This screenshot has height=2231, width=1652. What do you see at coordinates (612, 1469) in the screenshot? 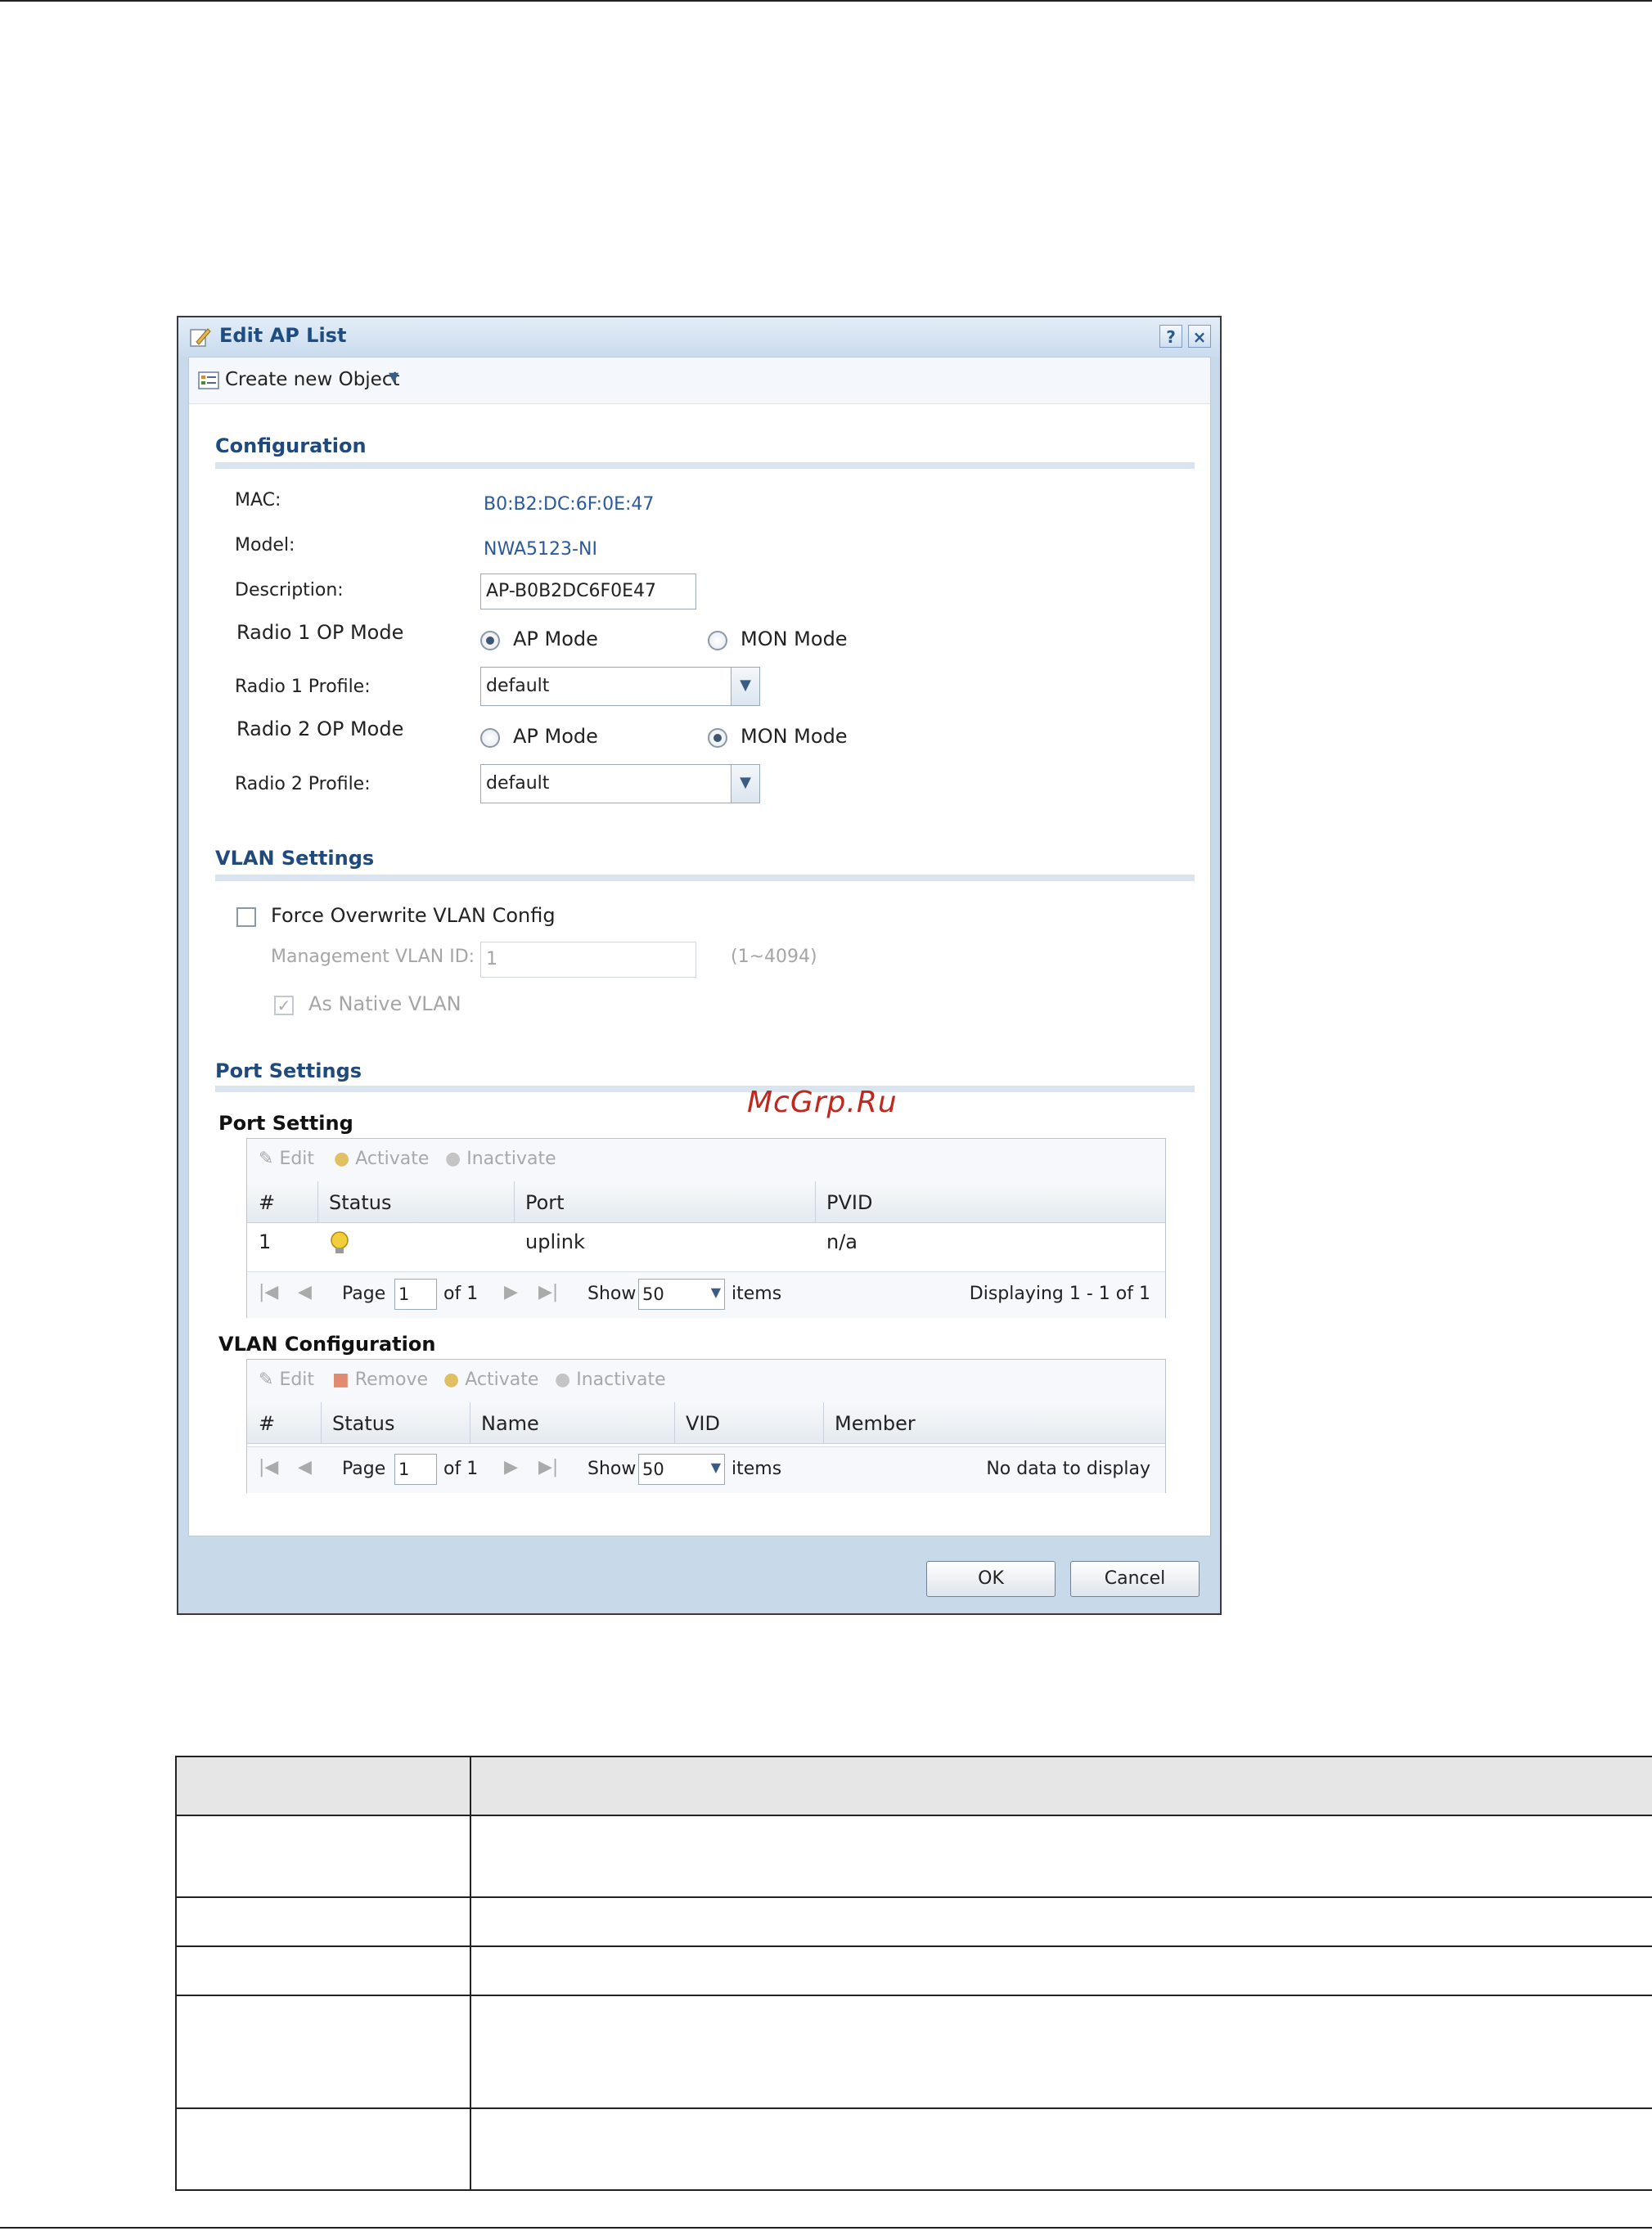
I see `show-label: Show` at bounding box center [612, 1469].